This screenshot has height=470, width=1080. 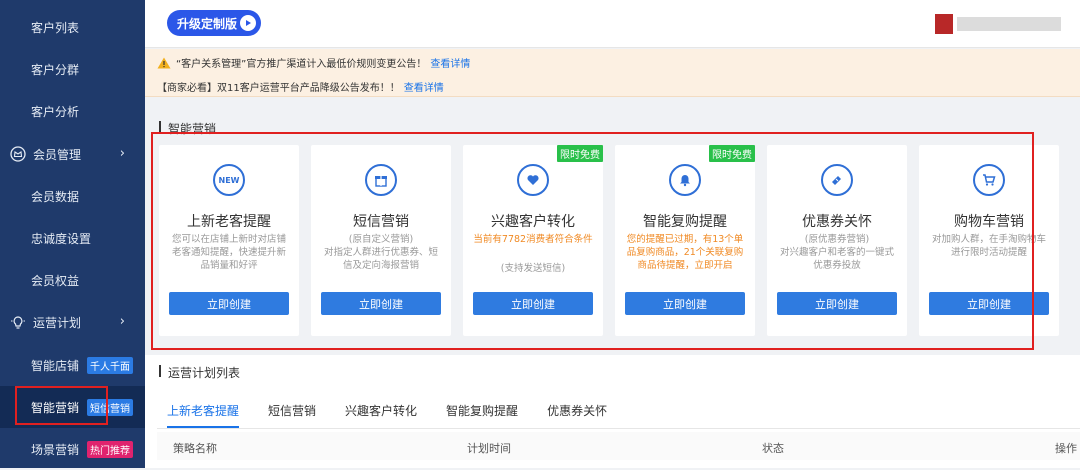 I want to click on notice-line-2: 【商家必看】双11客户运营平台产品降级公告发布！！ 查看详情, so click(x=300, y=86).